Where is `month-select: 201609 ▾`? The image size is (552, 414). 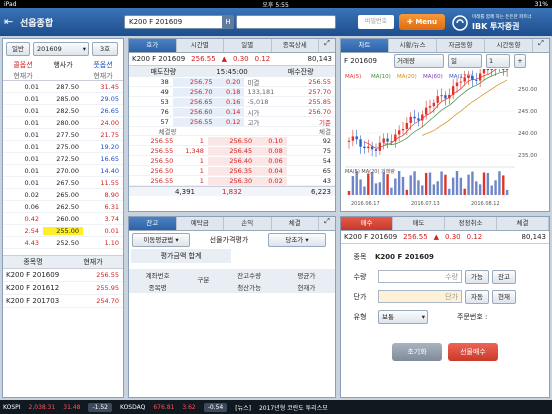
month-select: 201609 ▾ is located at coordinates (61, 49).